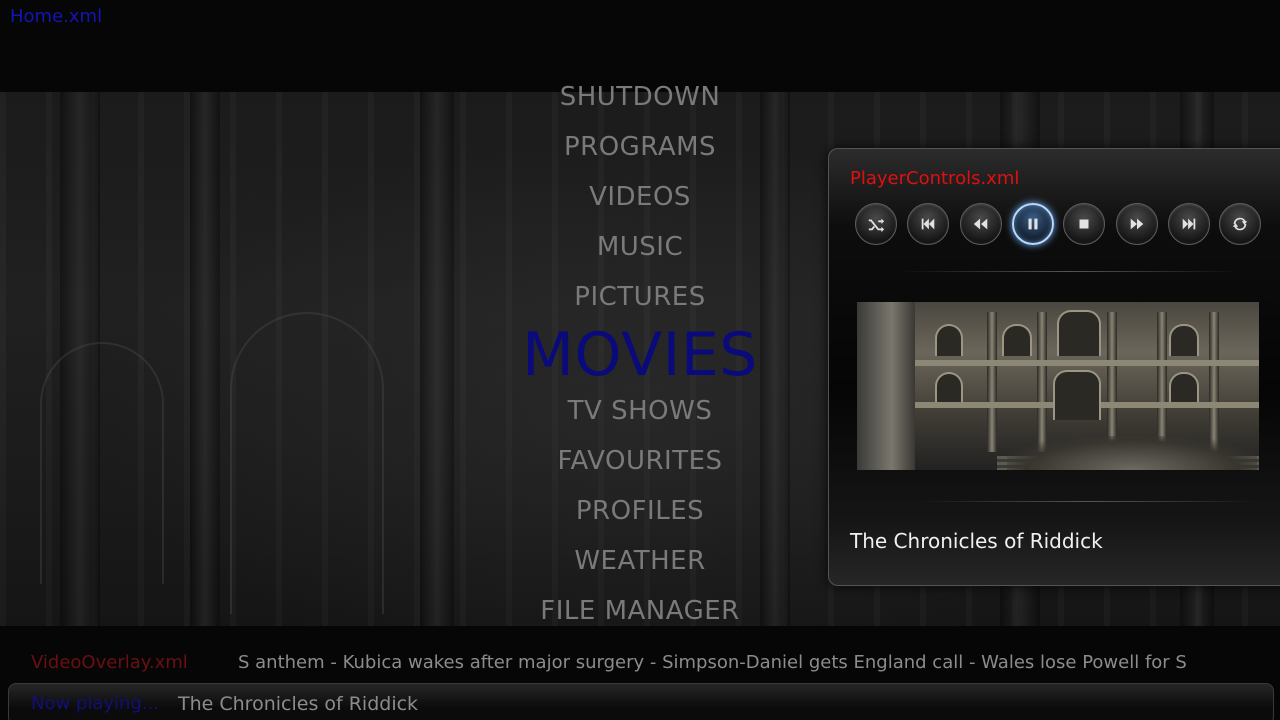 Image resolution: width=1280 pixels, height=720 pixels. Describe the element at coordinates (109, 662) in the screenshot. I see `video-overlay-label: VideoOverlay.xml` at that location.